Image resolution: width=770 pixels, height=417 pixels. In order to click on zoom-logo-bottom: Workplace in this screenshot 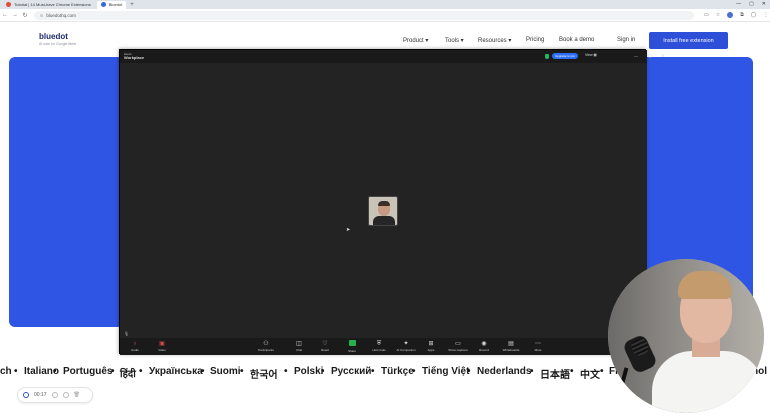, I will do `click(134, 57)`.